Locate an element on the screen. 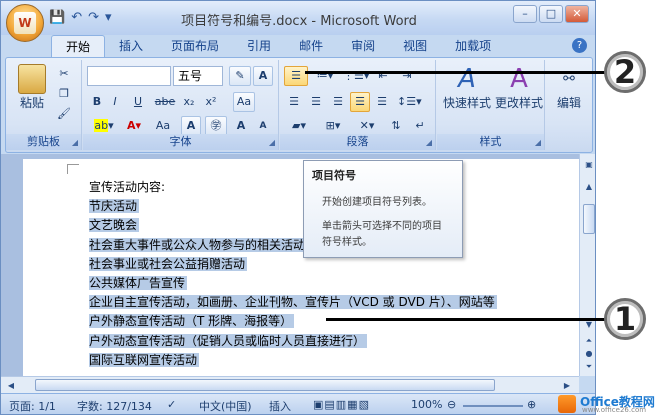 This screenshot has height=415, width=660. show-marks-icon: ↵ is located at coordinates (420, 126).